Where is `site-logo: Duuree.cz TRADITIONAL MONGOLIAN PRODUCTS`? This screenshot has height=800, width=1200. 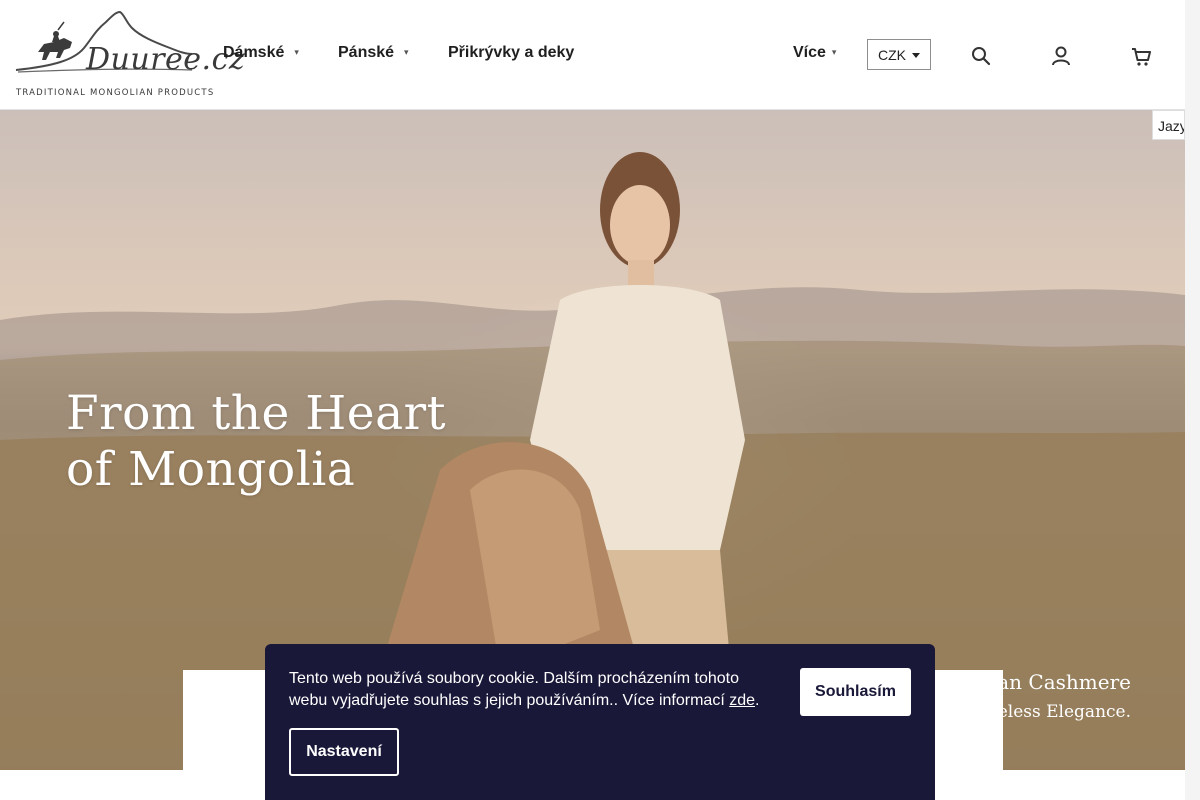 site-logo: Duuree.cz TRADITIONAL MONGOLIAN PRODUCTS is located at coordinates (129, 55).